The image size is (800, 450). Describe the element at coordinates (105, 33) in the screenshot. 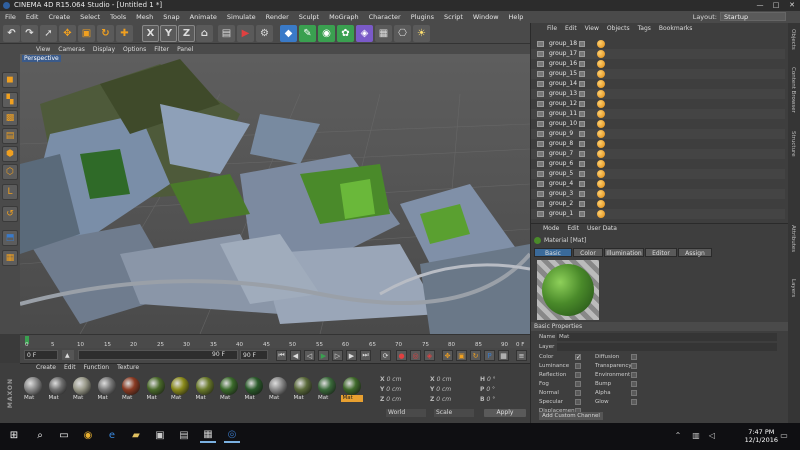

I see `rotate-icon: ↻` at that location.